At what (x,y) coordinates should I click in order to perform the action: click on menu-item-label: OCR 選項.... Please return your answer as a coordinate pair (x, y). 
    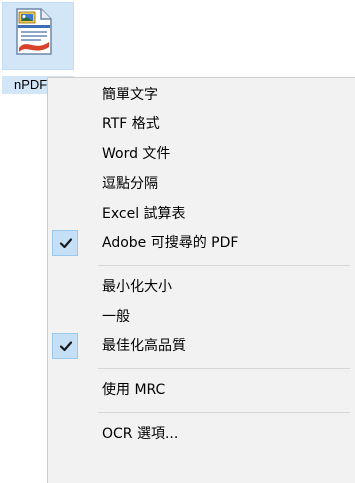
    Looking at the image, I should click on (140, 434).